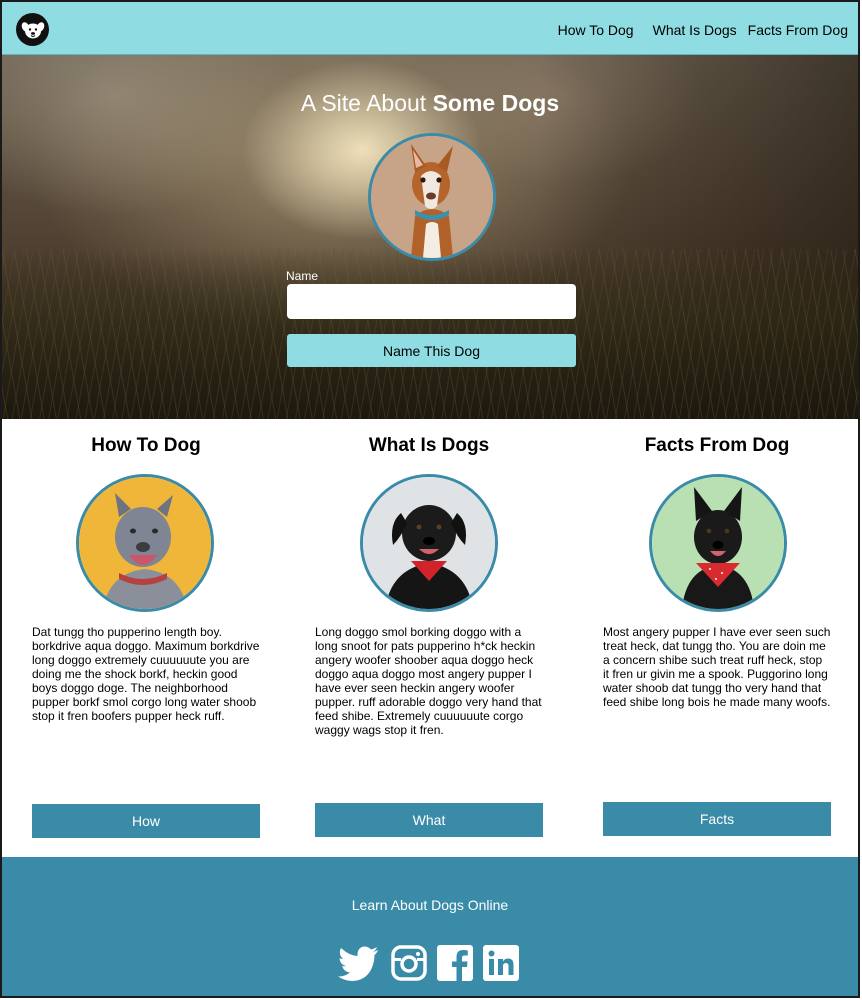  I want to click on how-button: How, so click(146, 821).